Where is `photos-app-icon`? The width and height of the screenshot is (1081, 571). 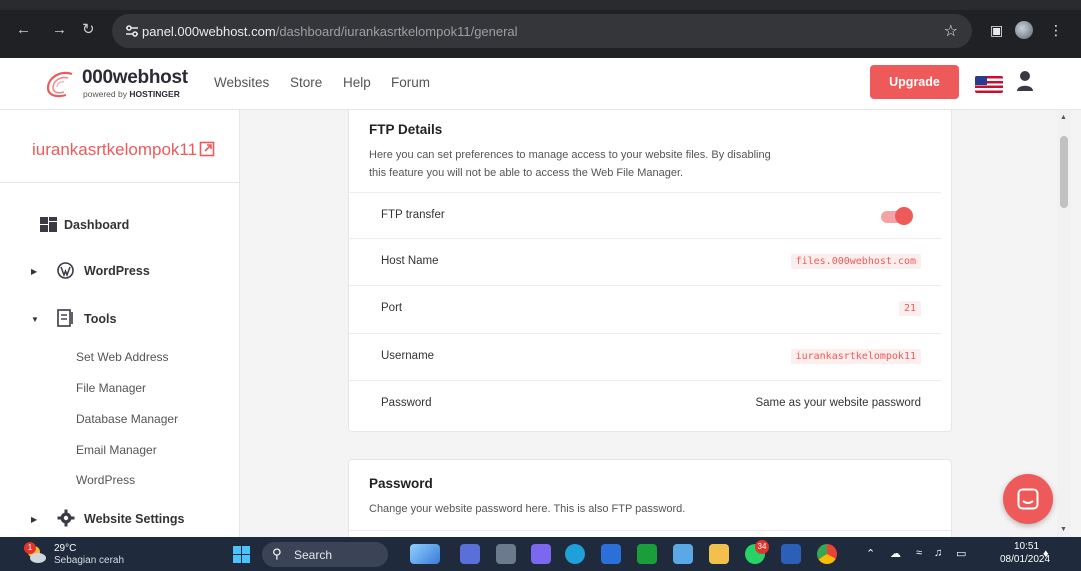
photos-app-icon is located at coordinates (683, 554).